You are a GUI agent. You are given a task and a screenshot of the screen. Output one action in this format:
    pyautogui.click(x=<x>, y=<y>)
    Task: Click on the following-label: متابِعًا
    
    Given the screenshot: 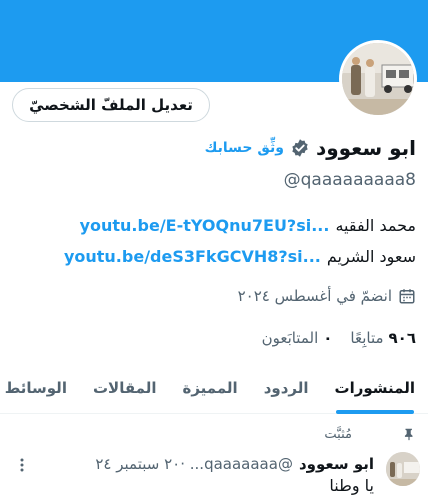 What is the action you would take?
    pyautogui.click(x=367, y=338)
    